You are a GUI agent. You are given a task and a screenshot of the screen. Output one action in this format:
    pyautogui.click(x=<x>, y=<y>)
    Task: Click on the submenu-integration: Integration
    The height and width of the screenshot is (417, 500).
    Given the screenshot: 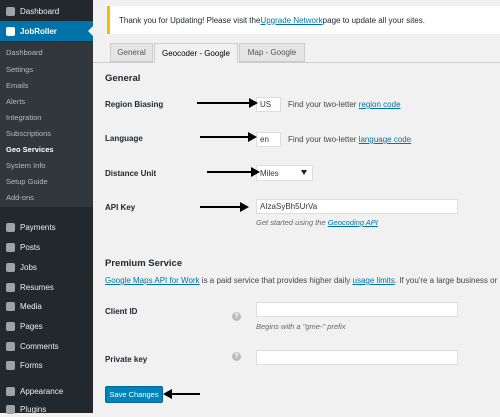 What is the action you would take?
    pyautogui.click(x=46, y=117)
    